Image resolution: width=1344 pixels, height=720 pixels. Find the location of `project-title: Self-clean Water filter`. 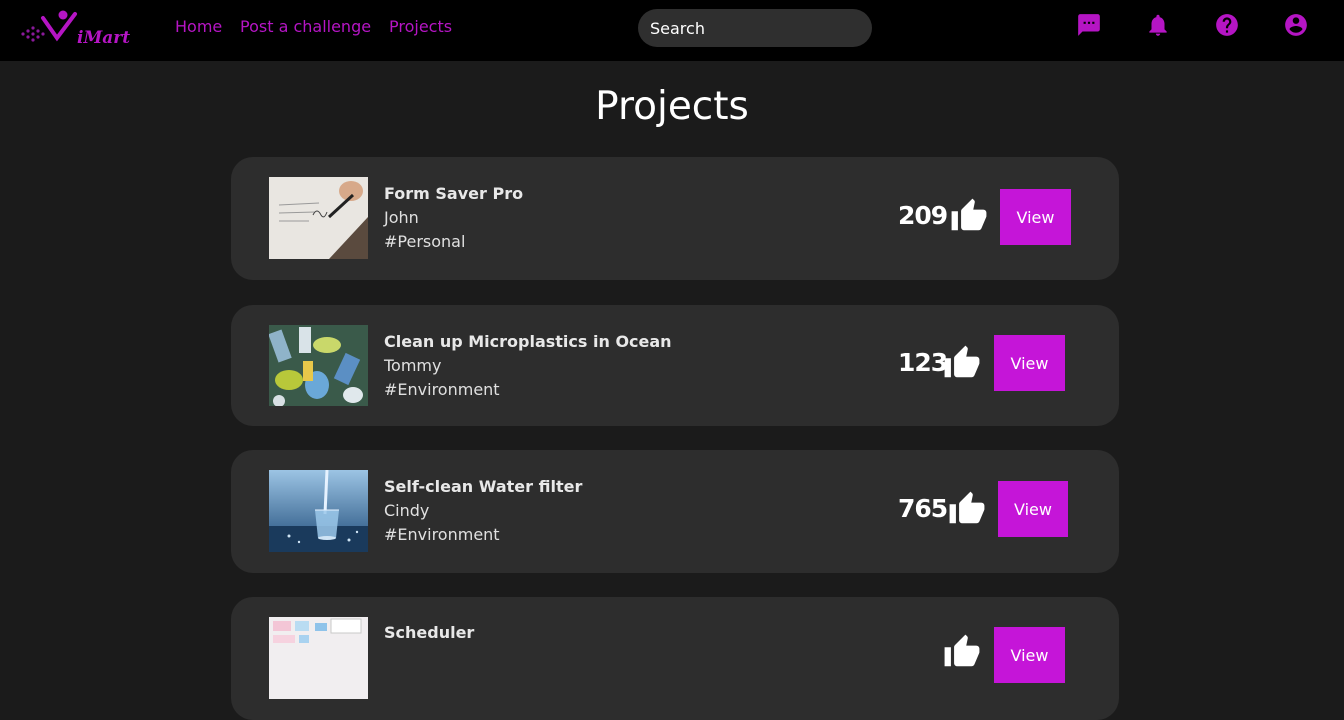

project-title: Self-clean Water filter is located at coordinates (483, 486).